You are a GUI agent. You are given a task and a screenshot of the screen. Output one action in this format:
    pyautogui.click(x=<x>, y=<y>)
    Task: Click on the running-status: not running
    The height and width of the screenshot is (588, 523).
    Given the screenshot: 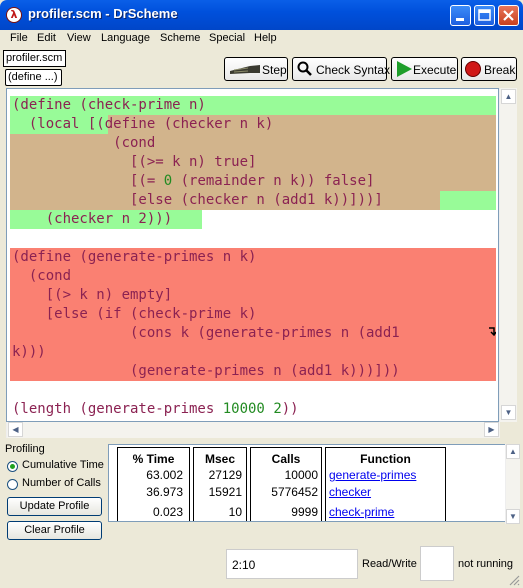 What is the action you would take?
    pyautogui.click(x=486, y=564)
    